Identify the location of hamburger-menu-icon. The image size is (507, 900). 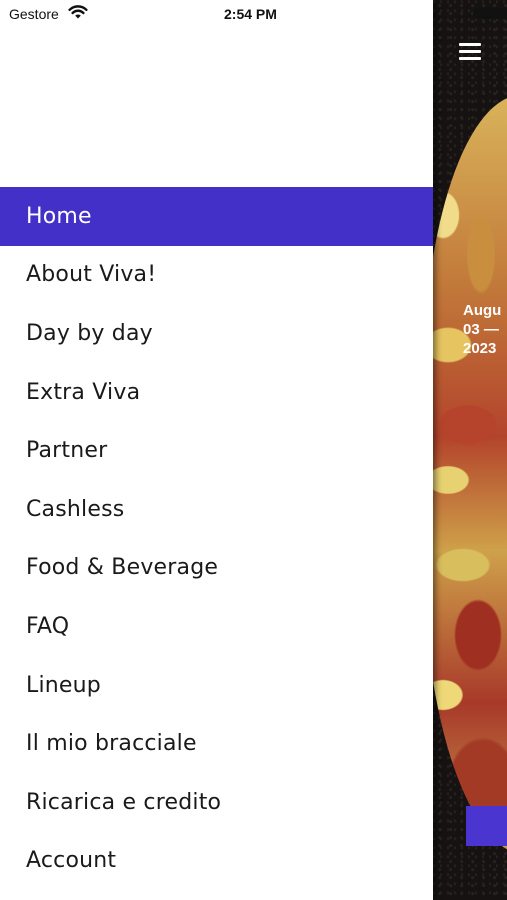
(470, 51).